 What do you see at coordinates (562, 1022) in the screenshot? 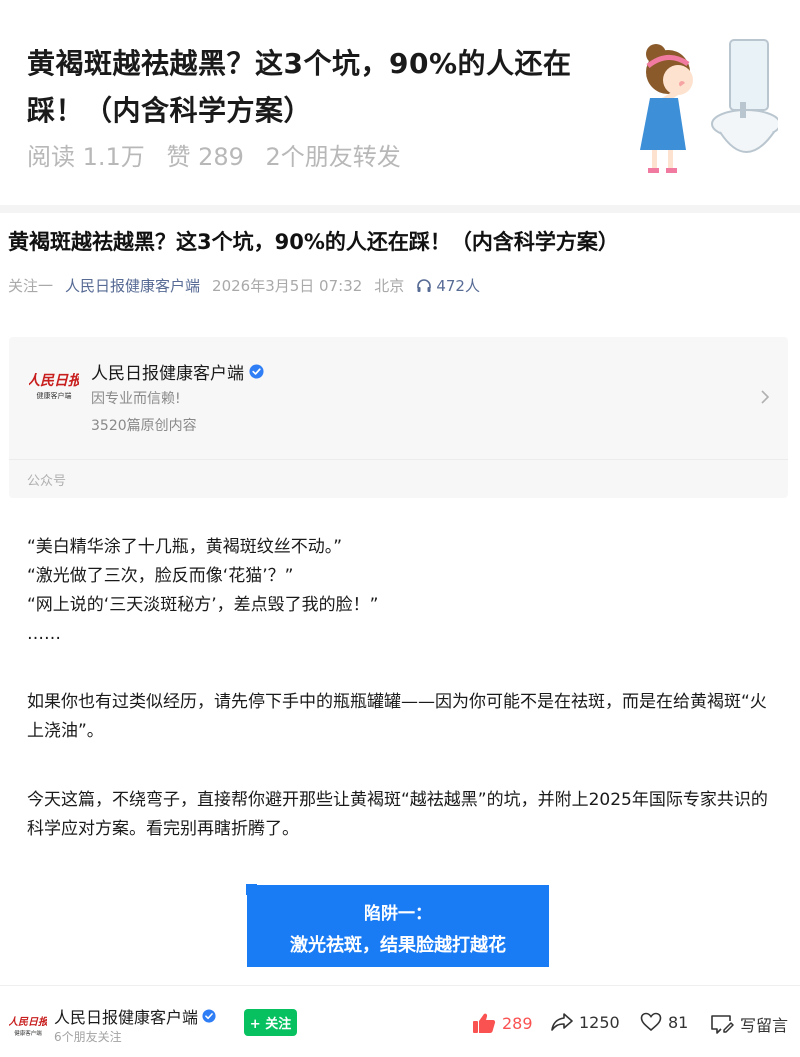
I see `share-arrow-icon` at bounding box center [562, 1022].